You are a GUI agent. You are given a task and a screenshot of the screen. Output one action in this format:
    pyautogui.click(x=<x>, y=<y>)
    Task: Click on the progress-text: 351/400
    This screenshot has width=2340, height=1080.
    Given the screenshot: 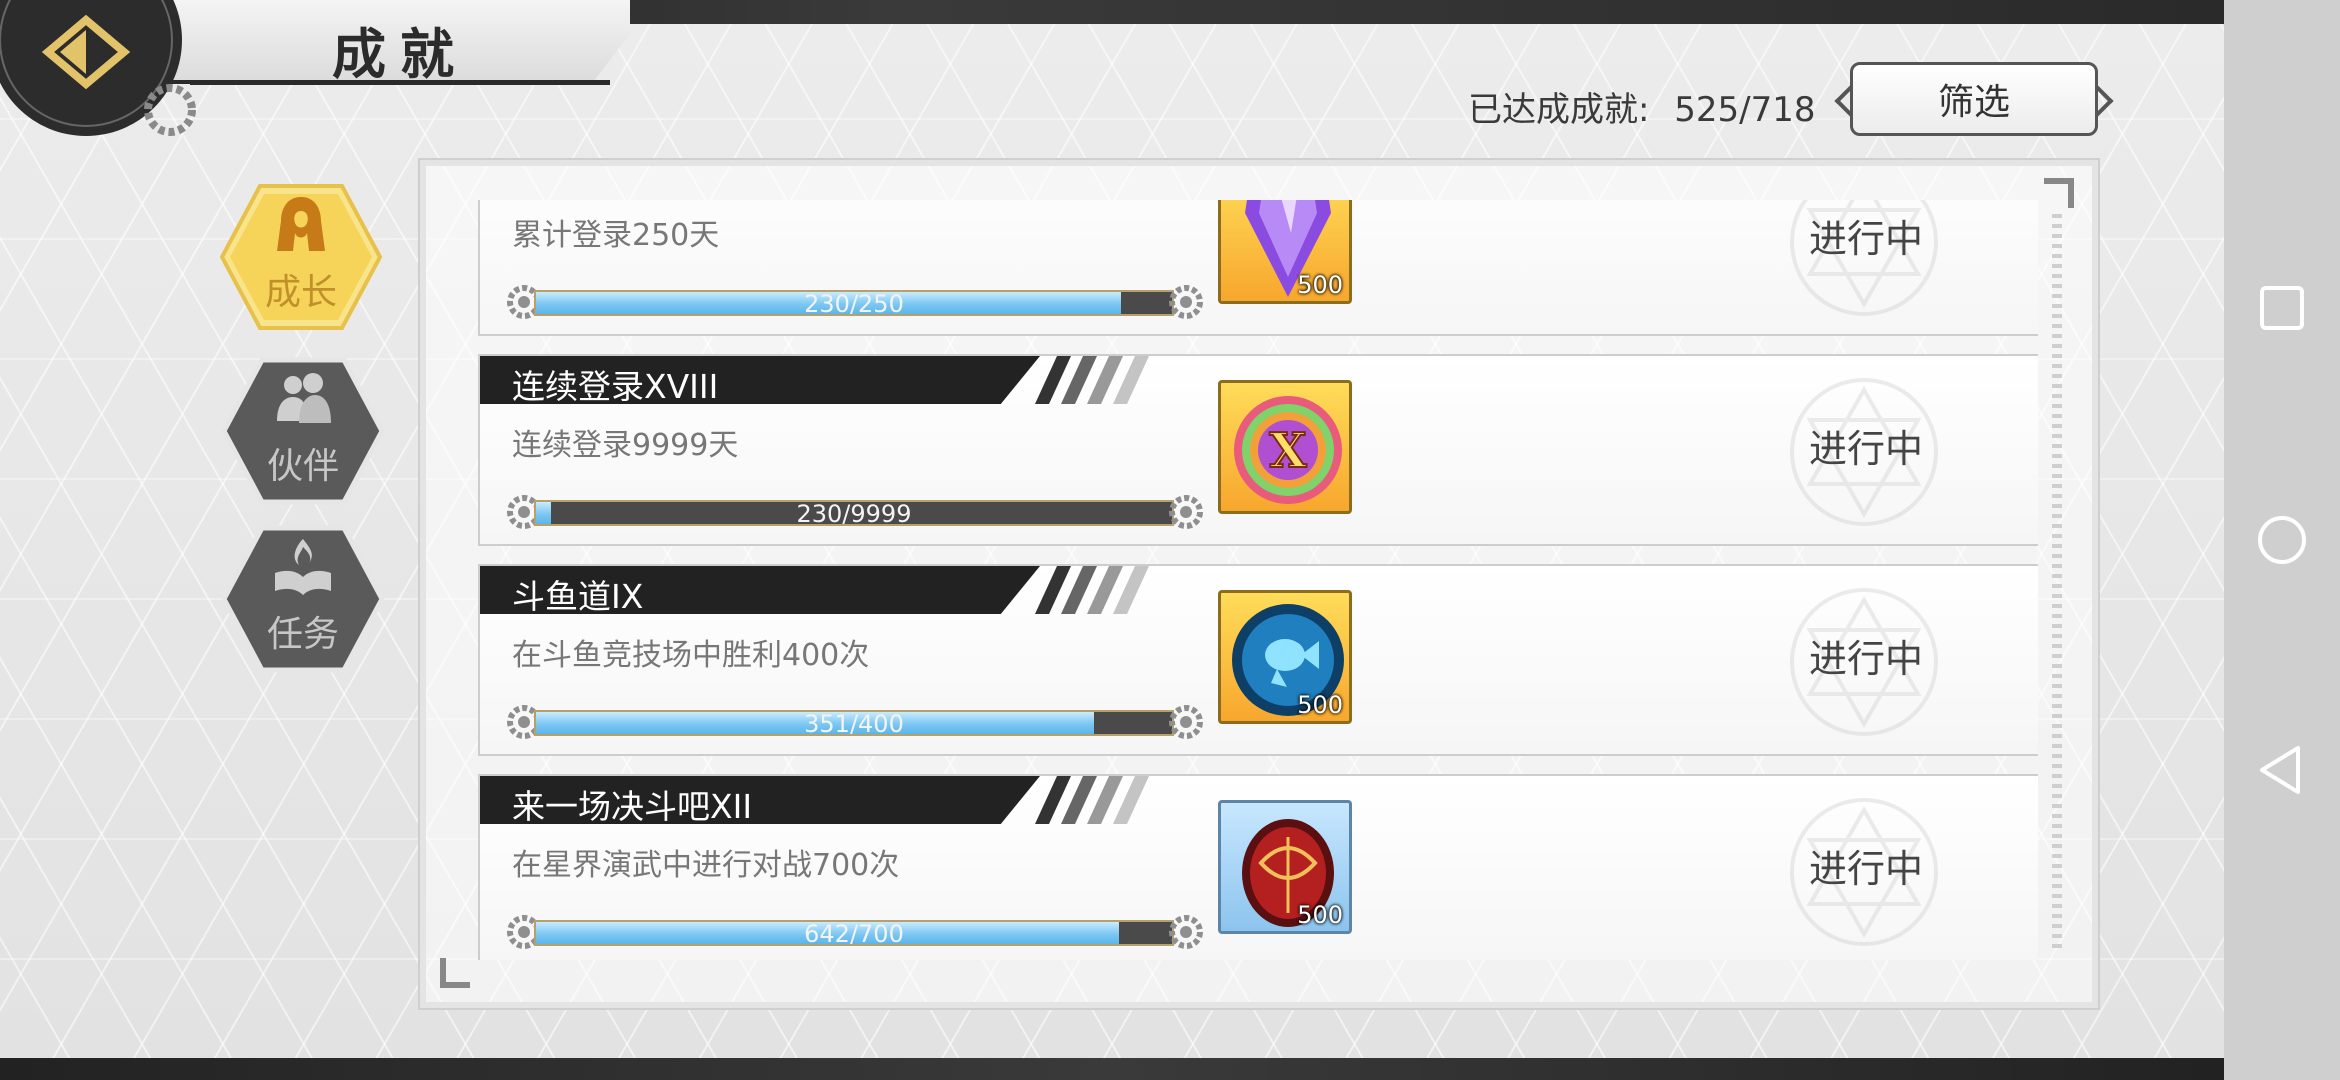 What is the action you would take?
    pyautogui.click(x=854, y=723)
    